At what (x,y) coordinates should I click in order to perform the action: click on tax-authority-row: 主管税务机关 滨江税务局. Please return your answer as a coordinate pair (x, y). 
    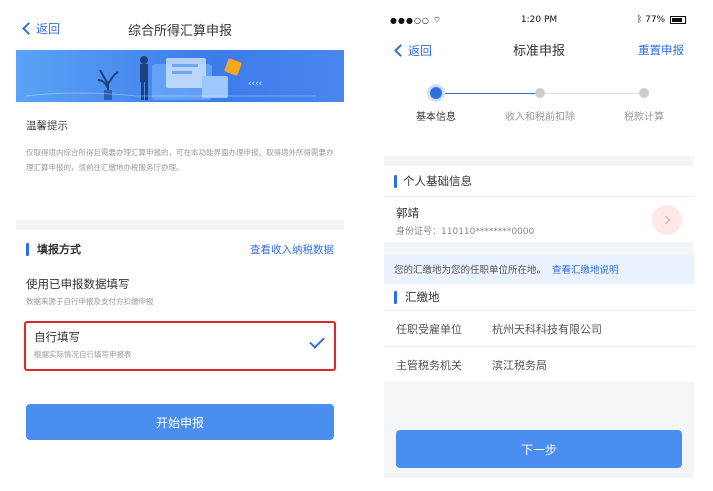
    Looking at the image, I should click on (539, 364).